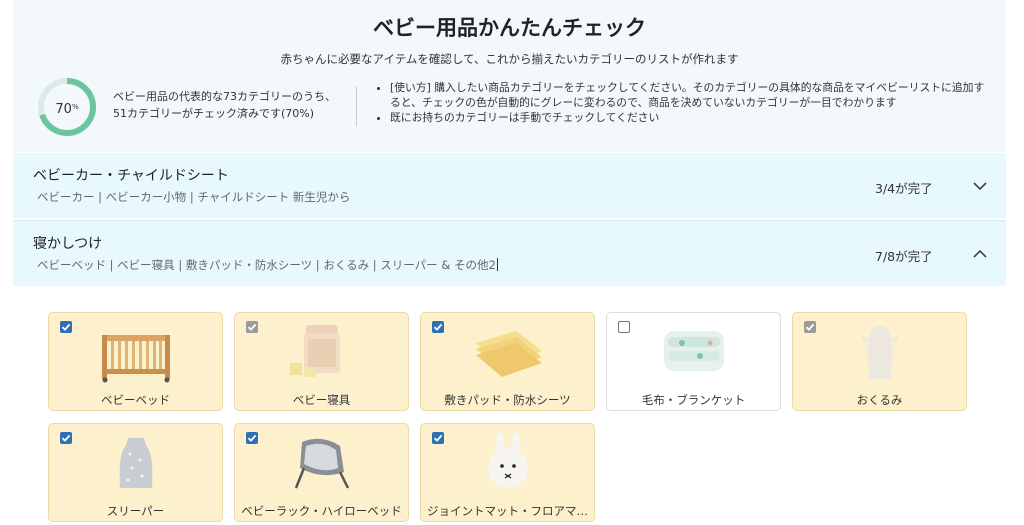 The height and width of the screenshot is (525, 1024). I want to click on sleeper-icon, so click(136, 463).